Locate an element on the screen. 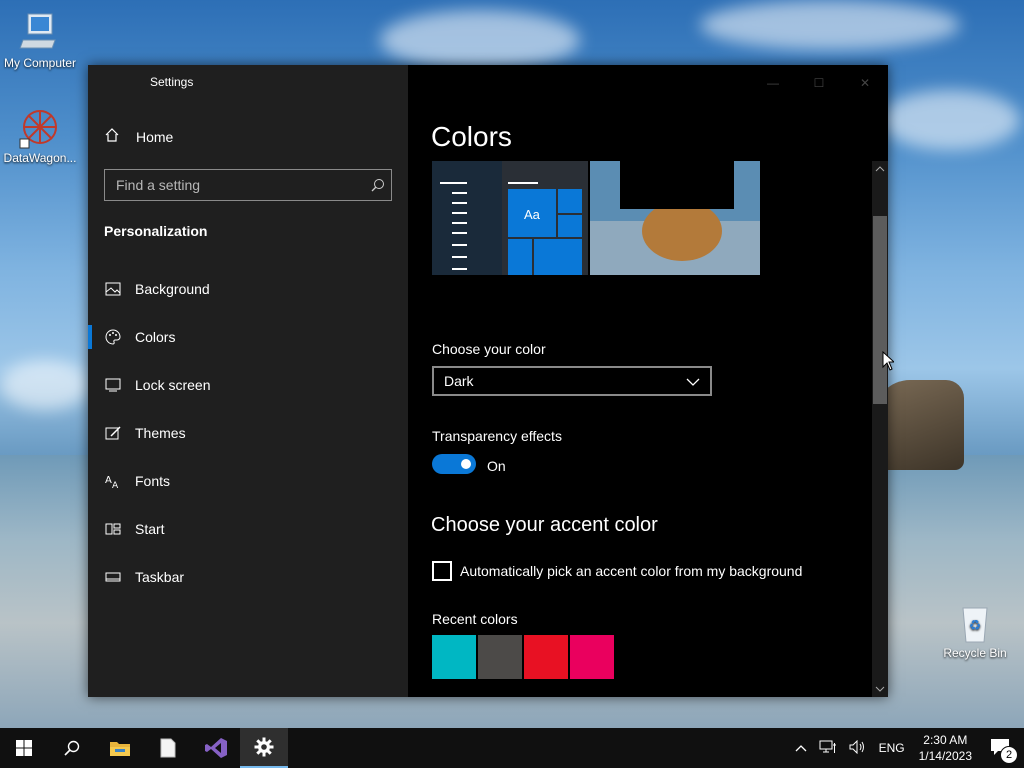 The image size is (1024, 768). sidebar-item-label: Themes is located at coordinates (160, 433).